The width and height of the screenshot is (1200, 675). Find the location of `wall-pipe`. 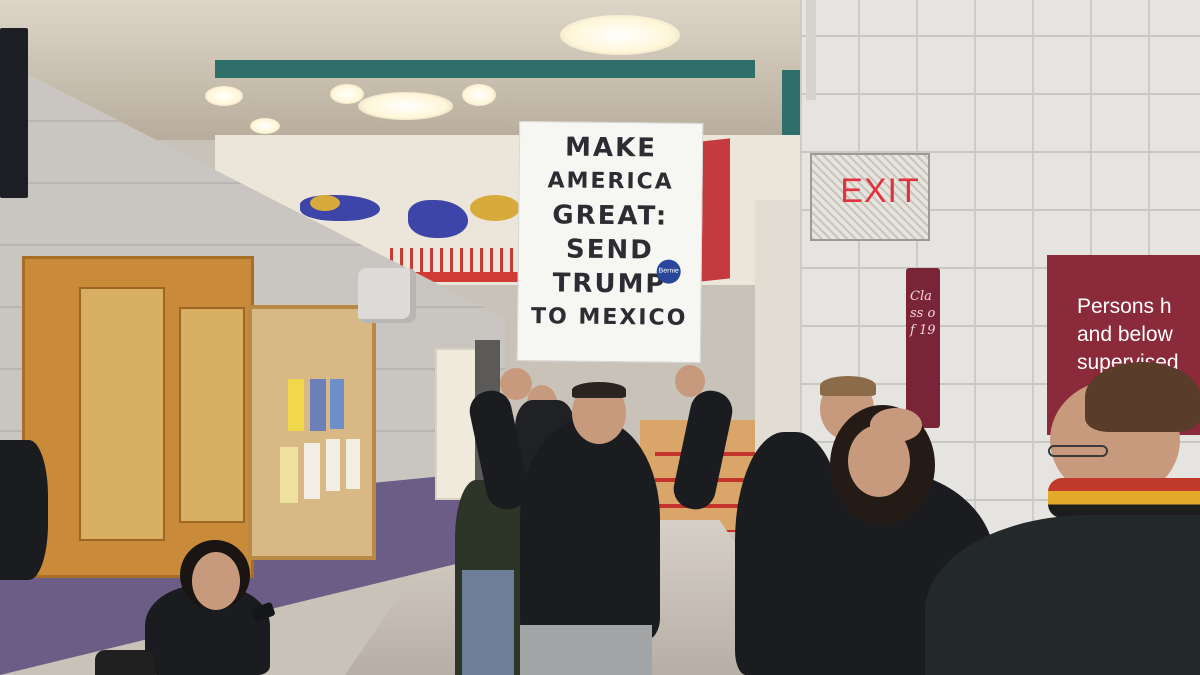

wall-pipe is located at coordinates (811, 50).